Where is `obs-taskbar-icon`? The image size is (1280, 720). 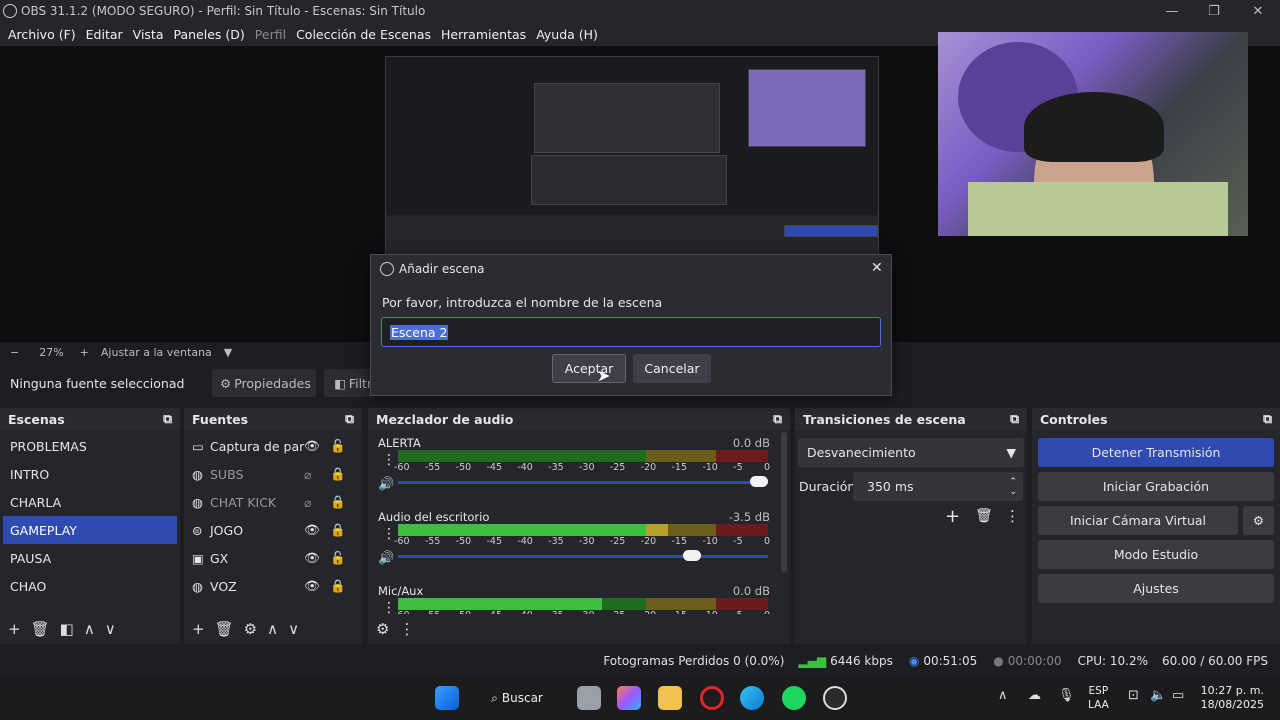 obs-taskbar-icon is located at coordinates (835, 698).